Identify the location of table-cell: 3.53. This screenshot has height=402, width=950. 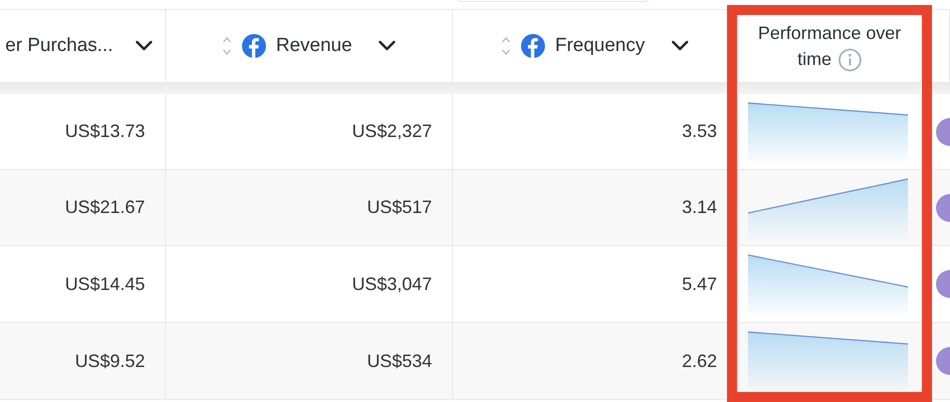
(699, 131).